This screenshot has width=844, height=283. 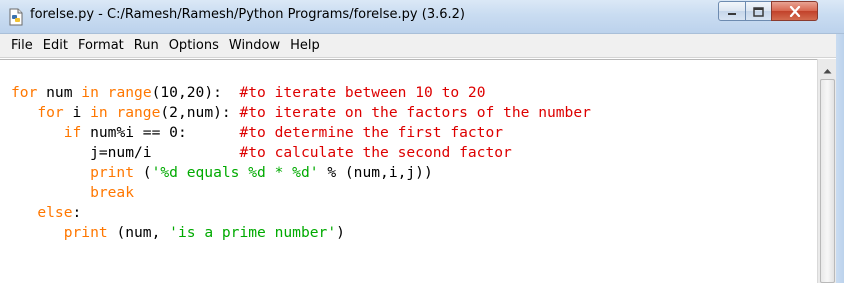 What do you see at coordinates (160, 132) in the screenshot?
I see `code-token: num%i == 0:` at bounding box center [160, 132].